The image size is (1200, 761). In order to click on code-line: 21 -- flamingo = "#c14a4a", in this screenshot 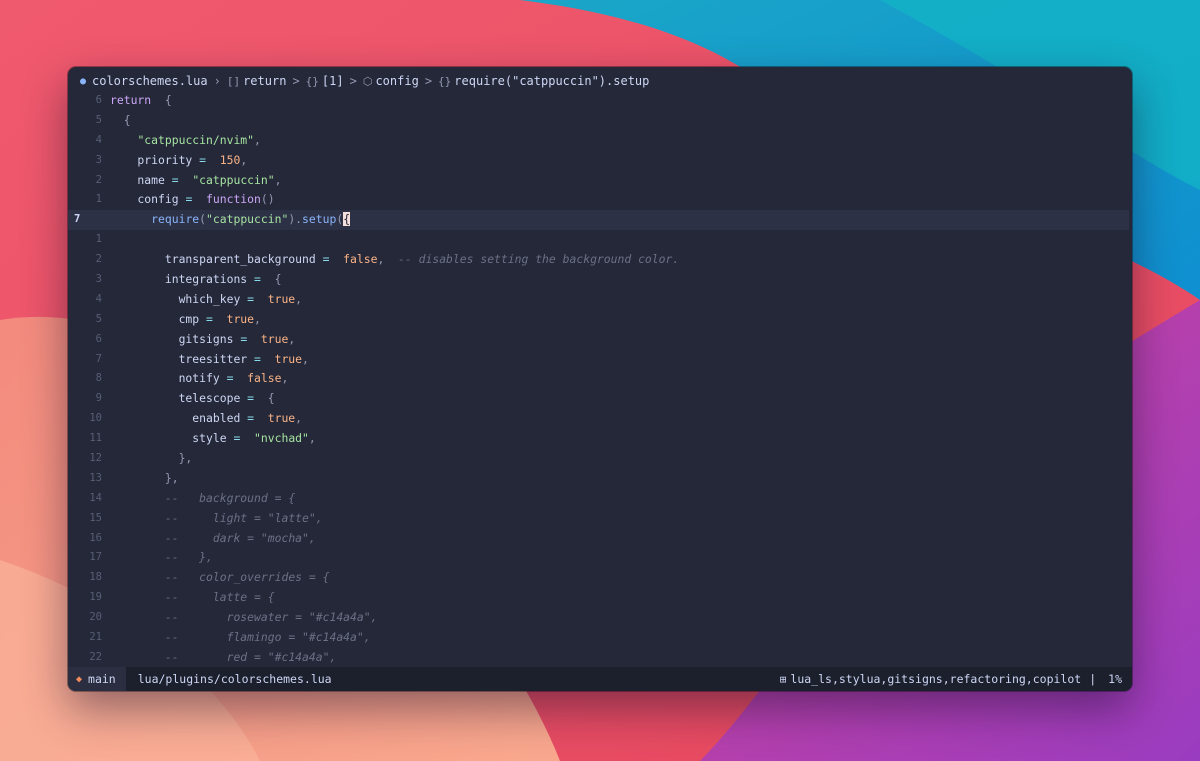, I will do `click(600, 638)`.